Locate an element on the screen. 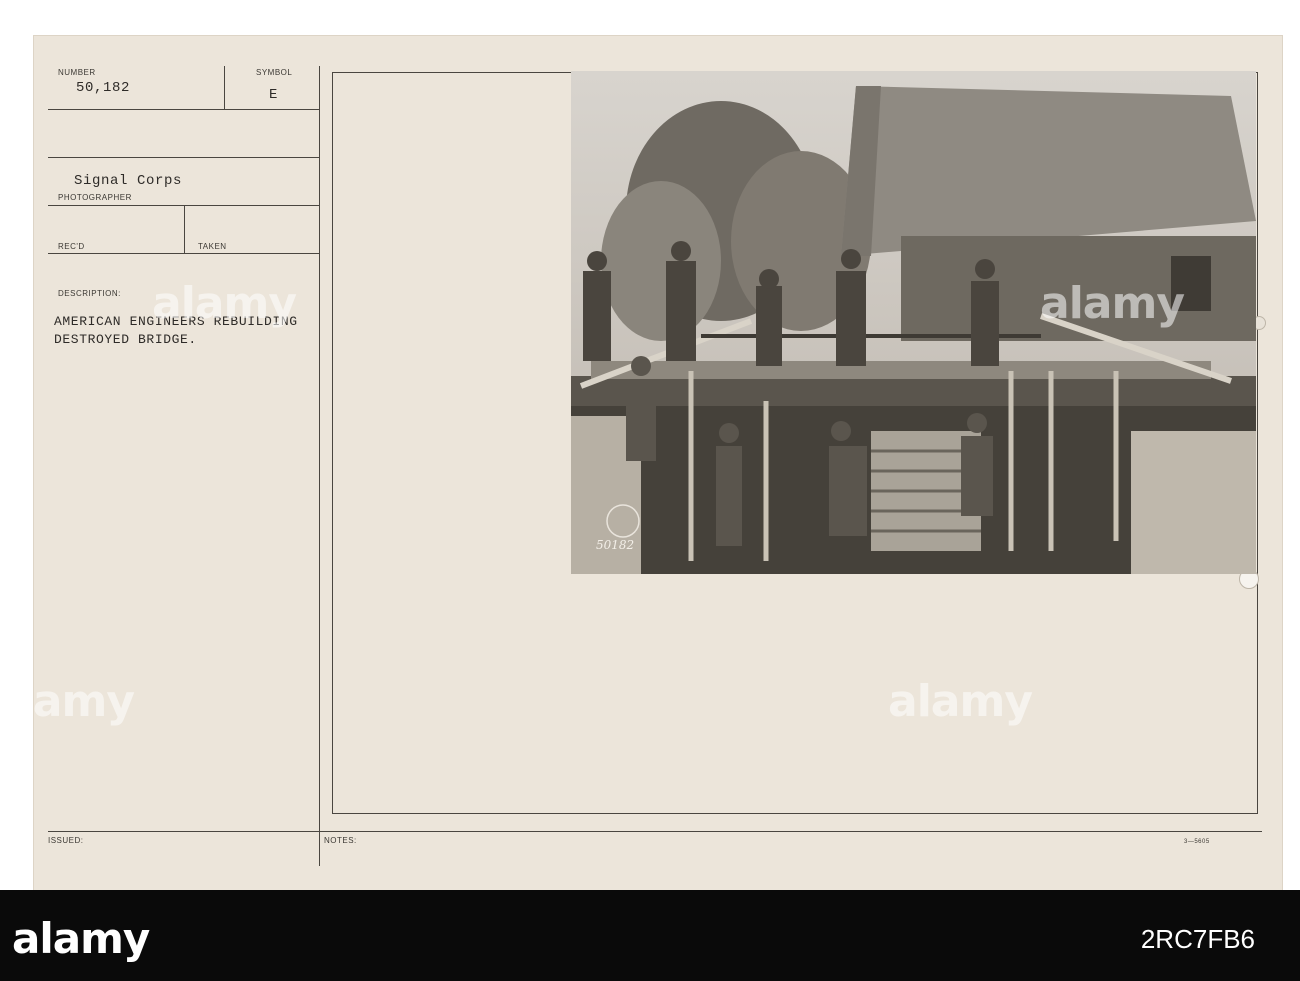 Image resolution: width=1300 pixels, height=981 pixels. form-code: 3—5605 is located at coordinates (1197, 842).